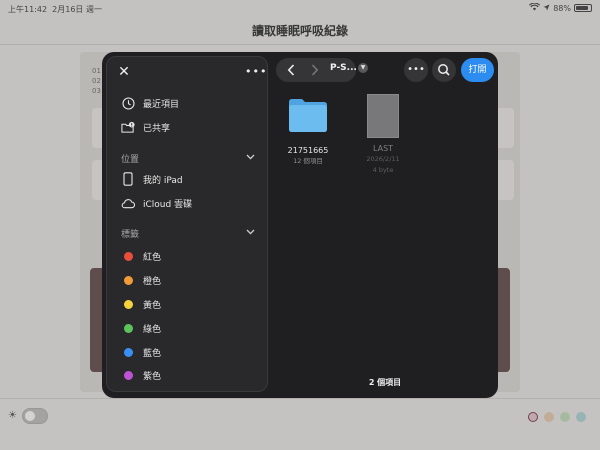 The image size is (600, 450). I want to click on sidebar-item-label: 已共享, so click(157, 128).